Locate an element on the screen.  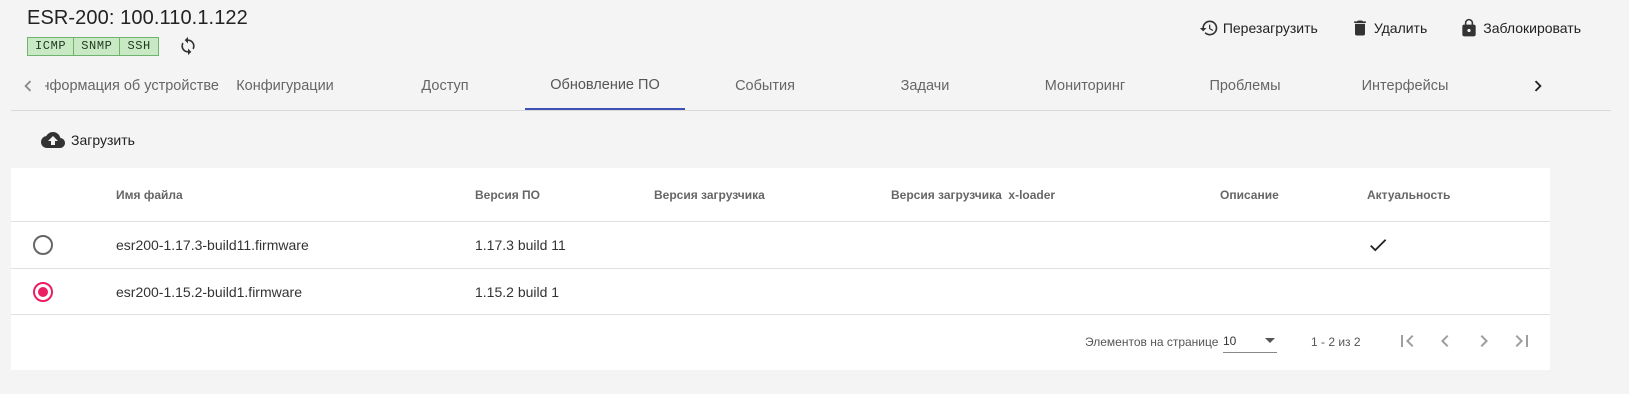
tab-access: Доступ is located at coordinates (445, 86).